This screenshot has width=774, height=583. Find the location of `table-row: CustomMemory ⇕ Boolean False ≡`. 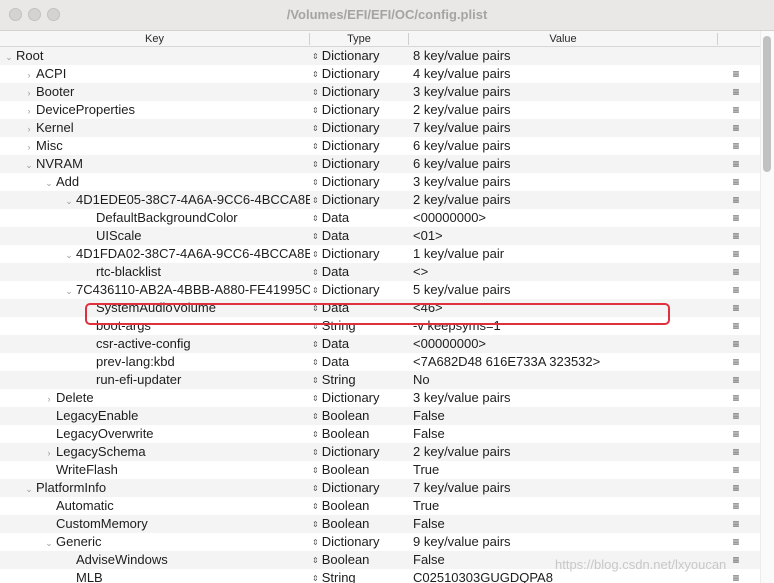

table-row: CustomMemory ⇕ Boolean False ≡ is located at coordinates (380, 524).